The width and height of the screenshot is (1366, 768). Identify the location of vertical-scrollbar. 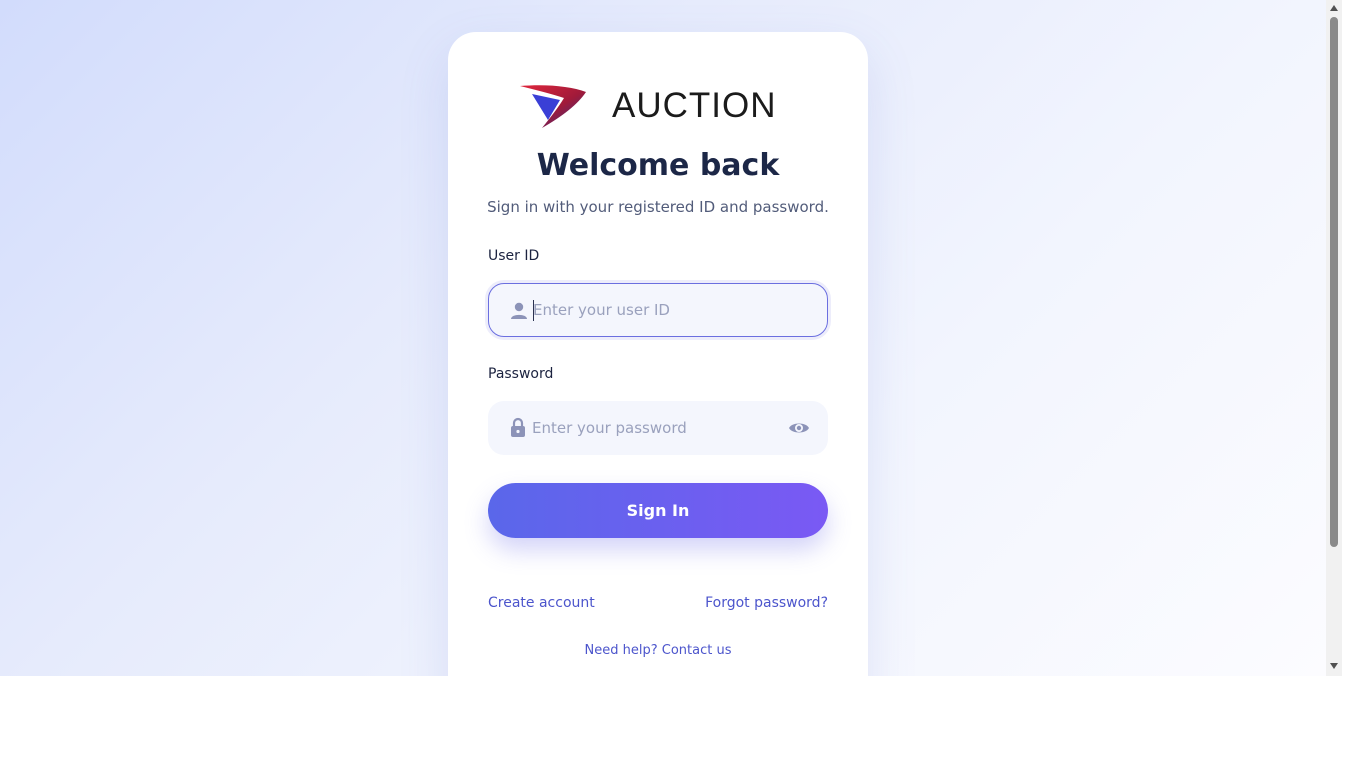
(1334, 338).